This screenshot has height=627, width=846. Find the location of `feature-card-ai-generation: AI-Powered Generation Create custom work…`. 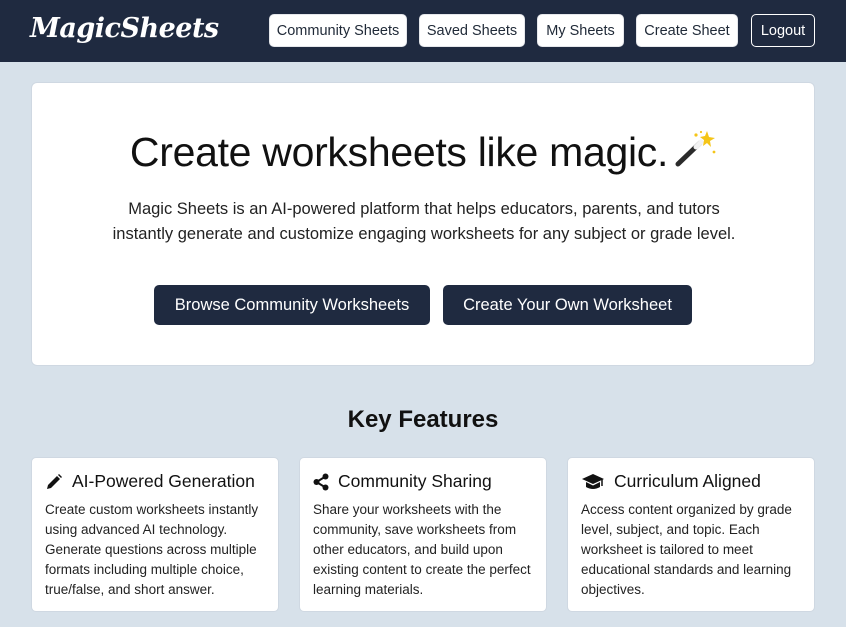

feature-card-ai-generation: AI-Powered Generation Create custom work… is located at coordinates (155, 534).